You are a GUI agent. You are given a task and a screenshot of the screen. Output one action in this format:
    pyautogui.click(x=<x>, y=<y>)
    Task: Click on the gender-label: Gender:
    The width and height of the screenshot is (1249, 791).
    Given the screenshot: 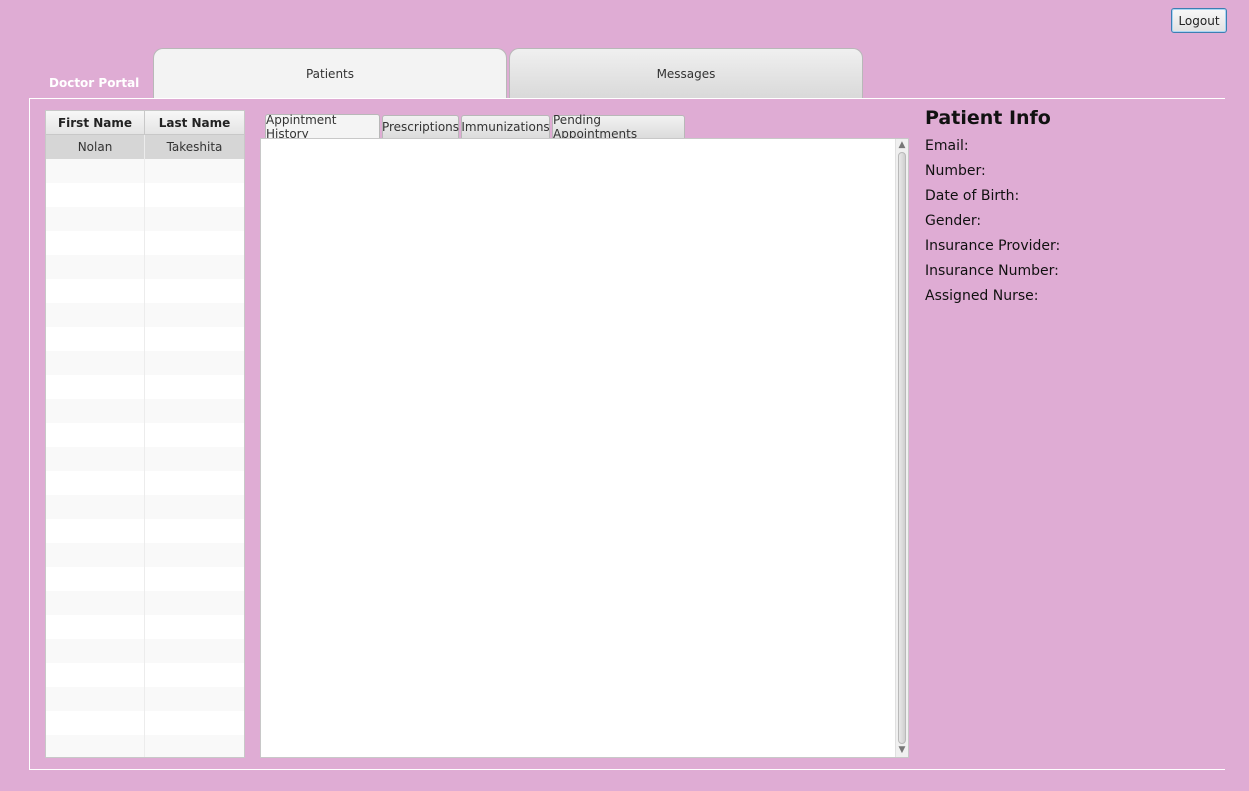 What is the action you would take?
    pyautogui.click(x=953, y=221)
    